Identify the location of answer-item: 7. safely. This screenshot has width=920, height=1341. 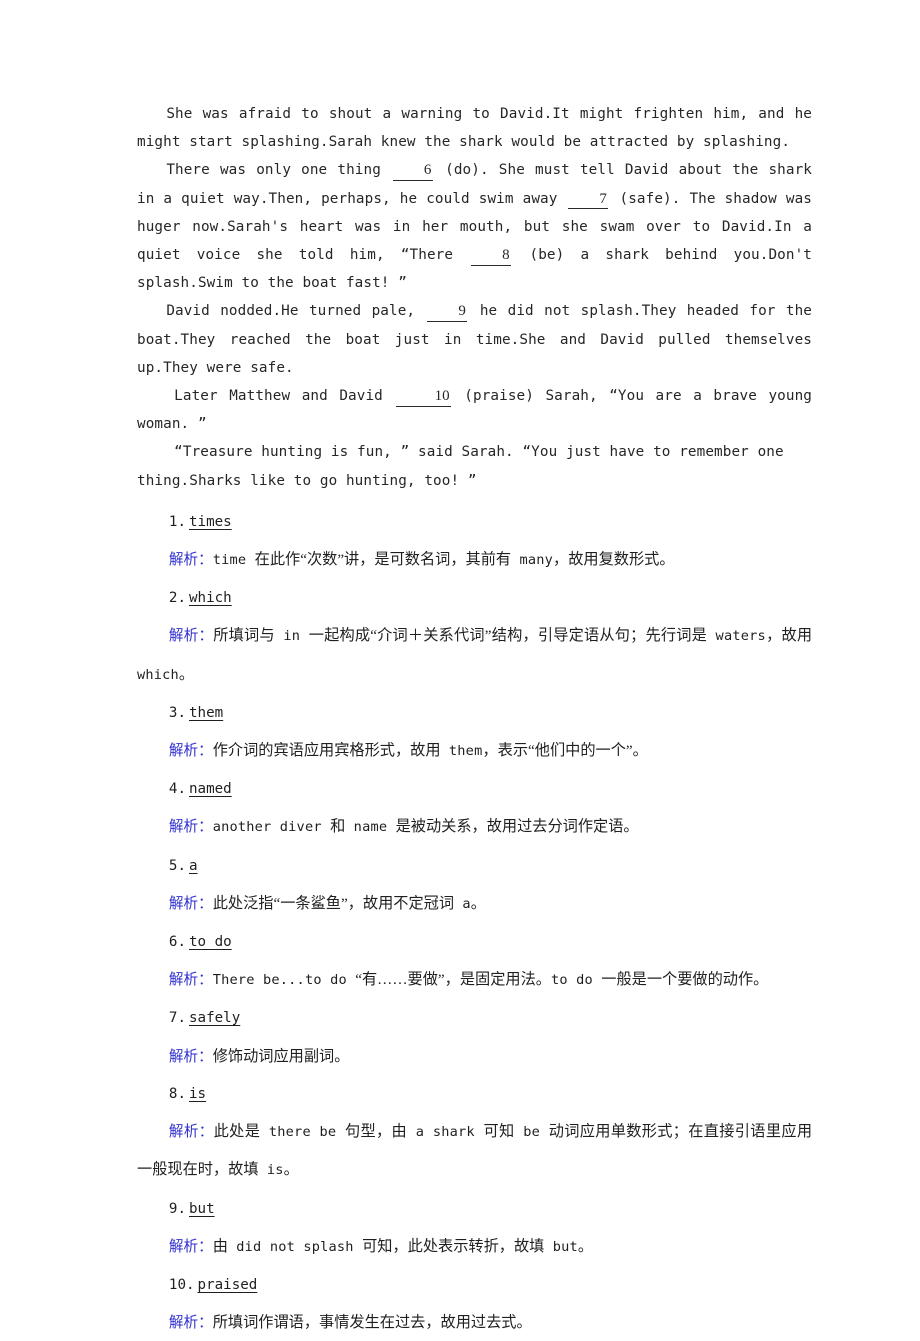
(474, 1018).